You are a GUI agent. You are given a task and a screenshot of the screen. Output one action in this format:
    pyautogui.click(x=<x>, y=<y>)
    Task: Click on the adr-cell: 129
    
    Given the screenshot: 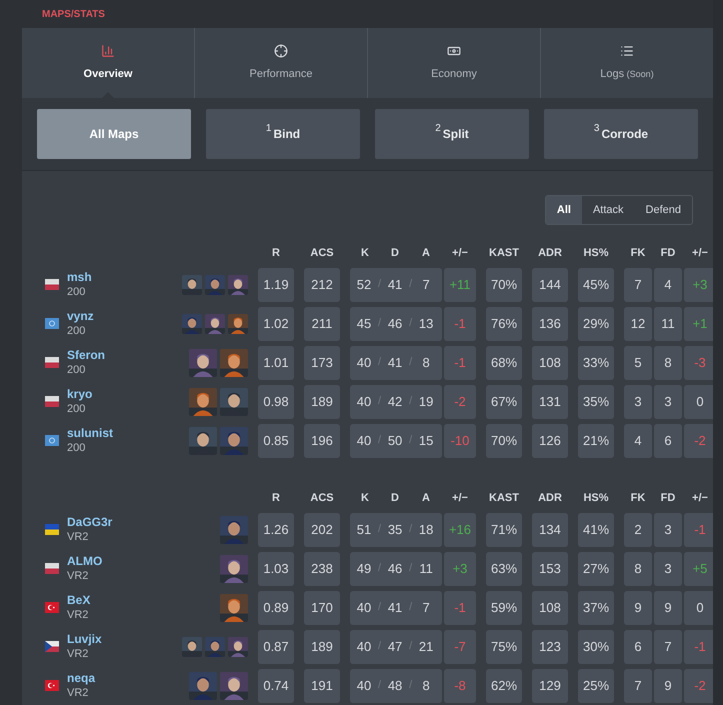 What is the action you would take?
    pyautogui.click(x=550, y=685)
    